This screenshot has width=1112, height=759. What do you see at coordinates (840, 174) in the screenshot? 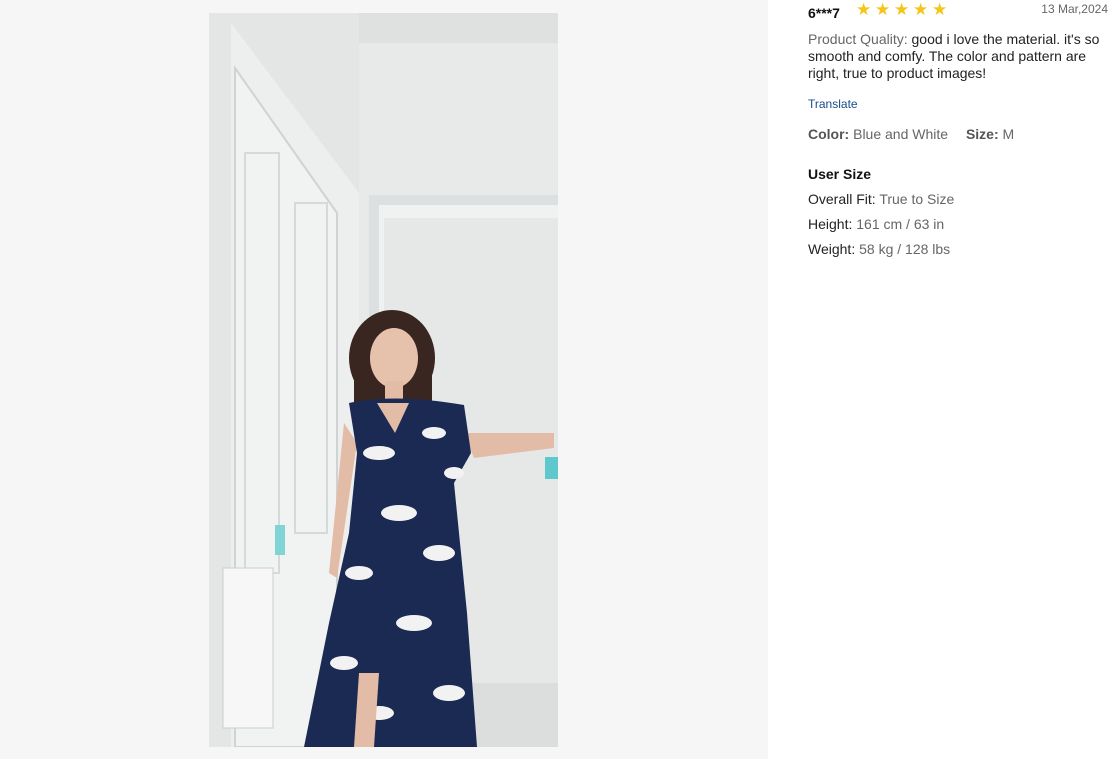
I see `user-size-title: User Size` at bounding box center [840, 174].